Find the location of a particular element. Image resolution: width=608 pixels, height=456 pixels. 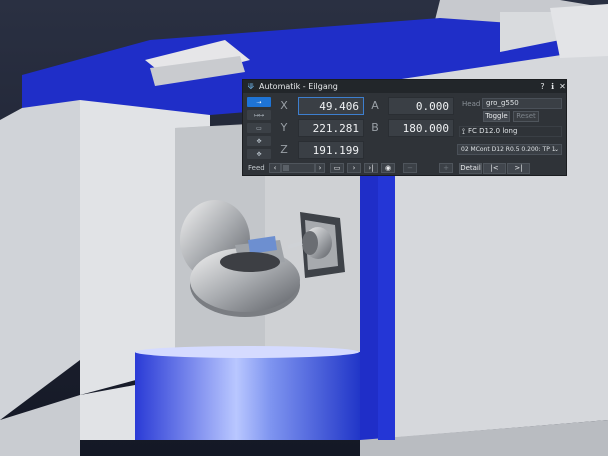

view-move-button: ✥ is located at coordinates (259, 141).